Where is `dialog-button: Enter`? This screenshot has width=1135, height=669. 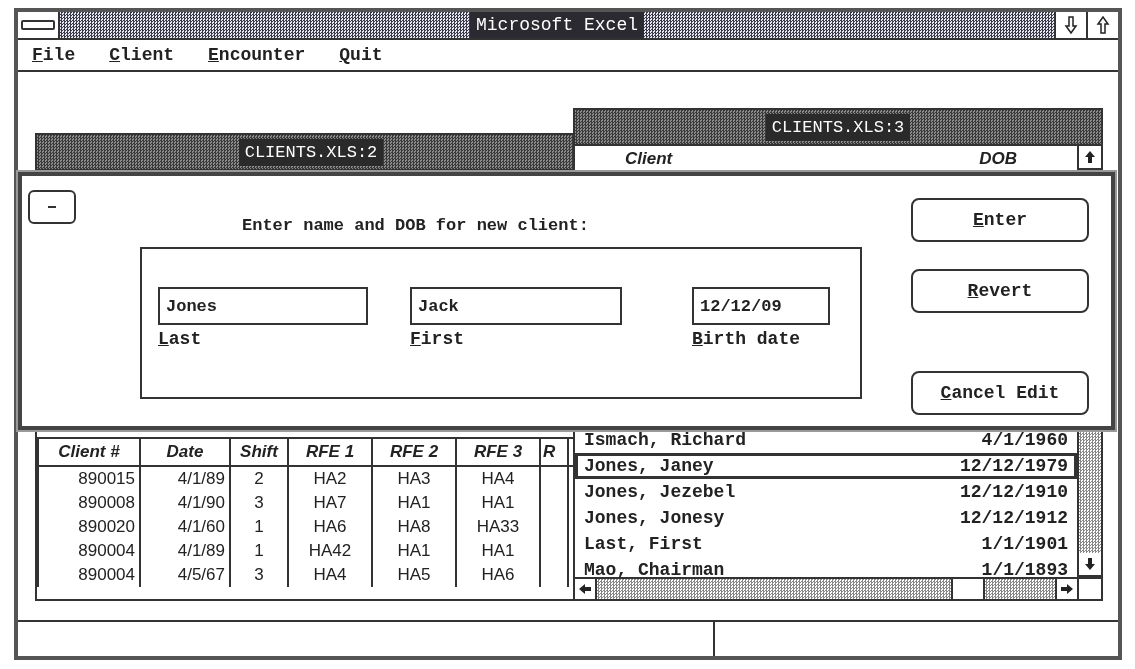
dialog-button: Enter is located at coordinates (1000, 220).